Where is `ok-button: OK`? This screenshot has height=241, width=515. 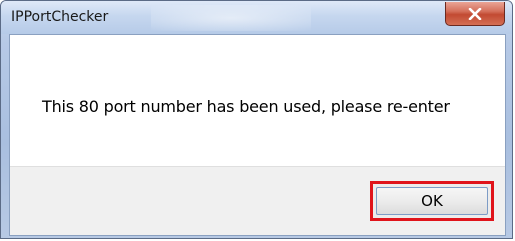 ok-button: OK is located at coordinates (432, 201).